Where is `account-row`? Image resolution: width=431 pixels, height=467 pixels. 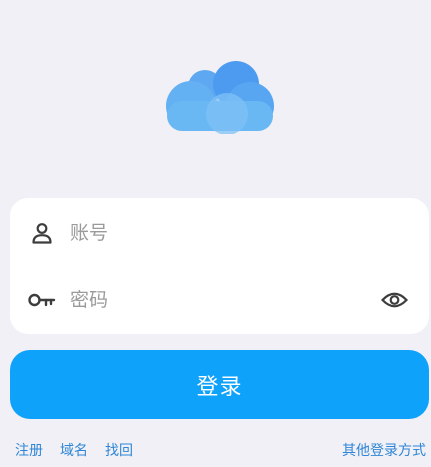 account-row is located at coordinates (219, 233).